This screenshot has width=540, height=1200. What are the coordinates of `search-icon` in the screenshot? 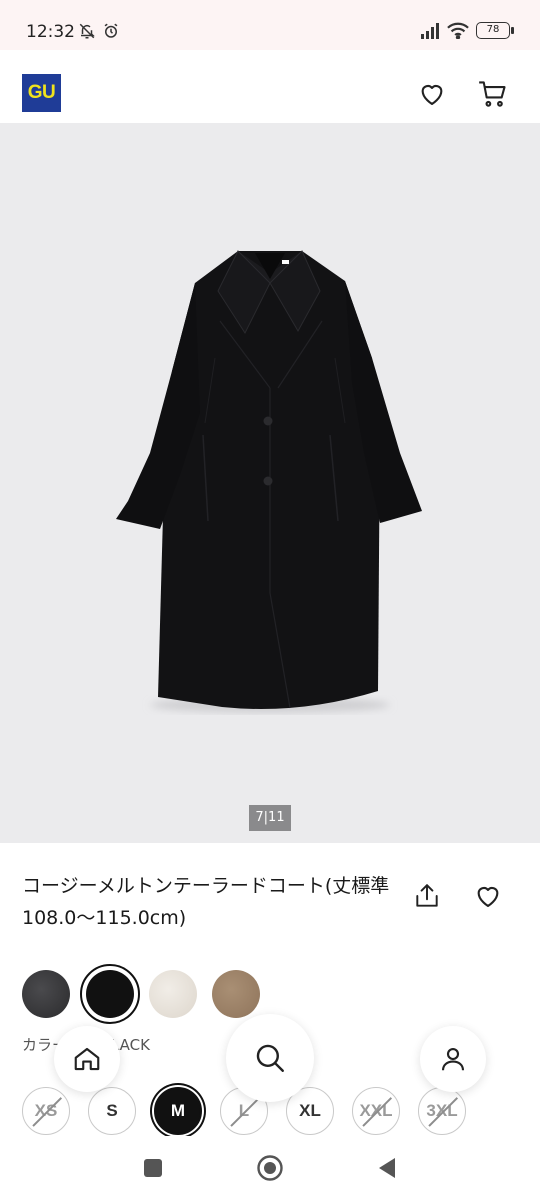 It's located at (270, 1058).